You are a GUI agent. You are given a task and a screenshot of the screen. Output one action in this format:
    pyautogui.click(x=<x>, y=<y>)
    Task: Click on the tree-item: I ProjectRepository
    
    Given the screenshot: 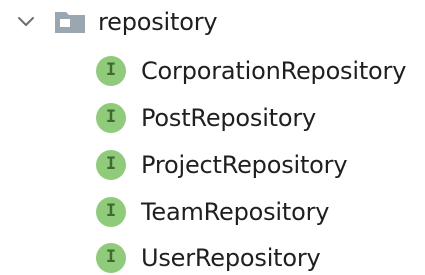 What is the action you would take?
    pyautogui.click(x=222, y=165)
    